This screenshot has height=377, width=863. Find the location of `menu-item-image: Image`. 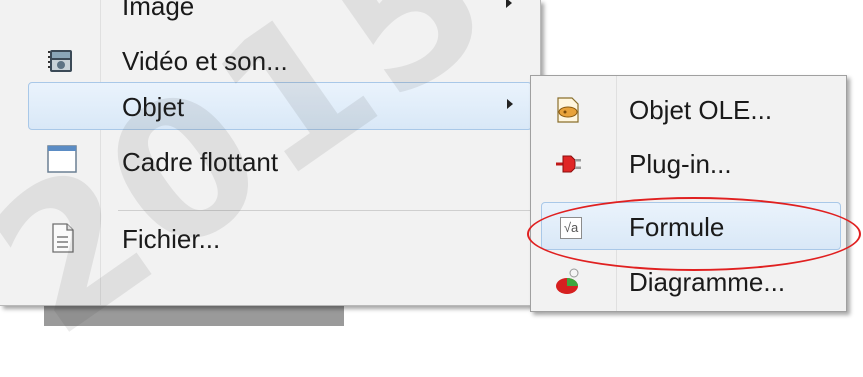

menu-item-image: Image is located at coordinates (280, 15).